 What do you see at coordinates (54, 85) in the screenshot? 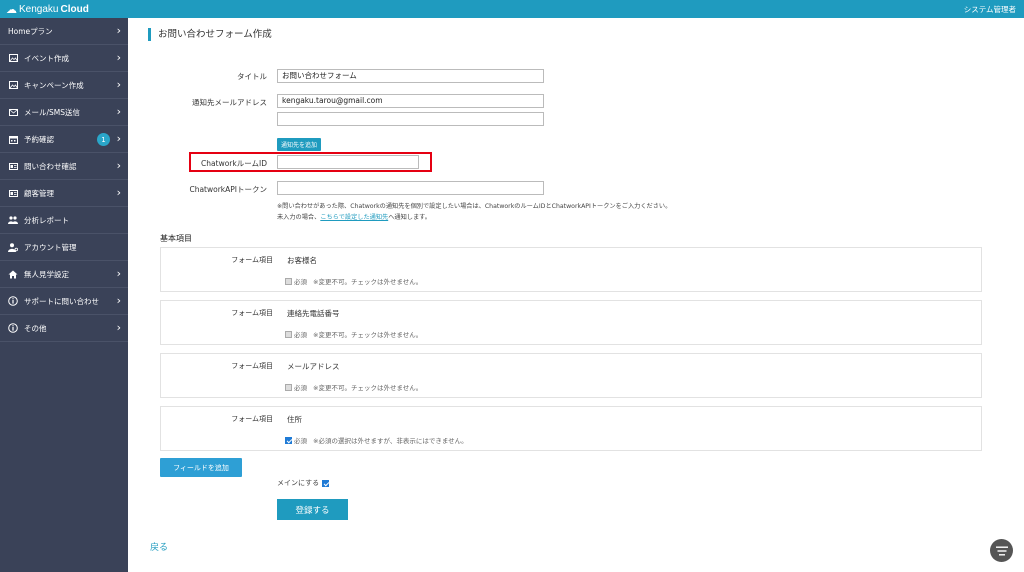
I see `sidebar-item-label: キャンペーン作成` at bounding box center [54, 85].